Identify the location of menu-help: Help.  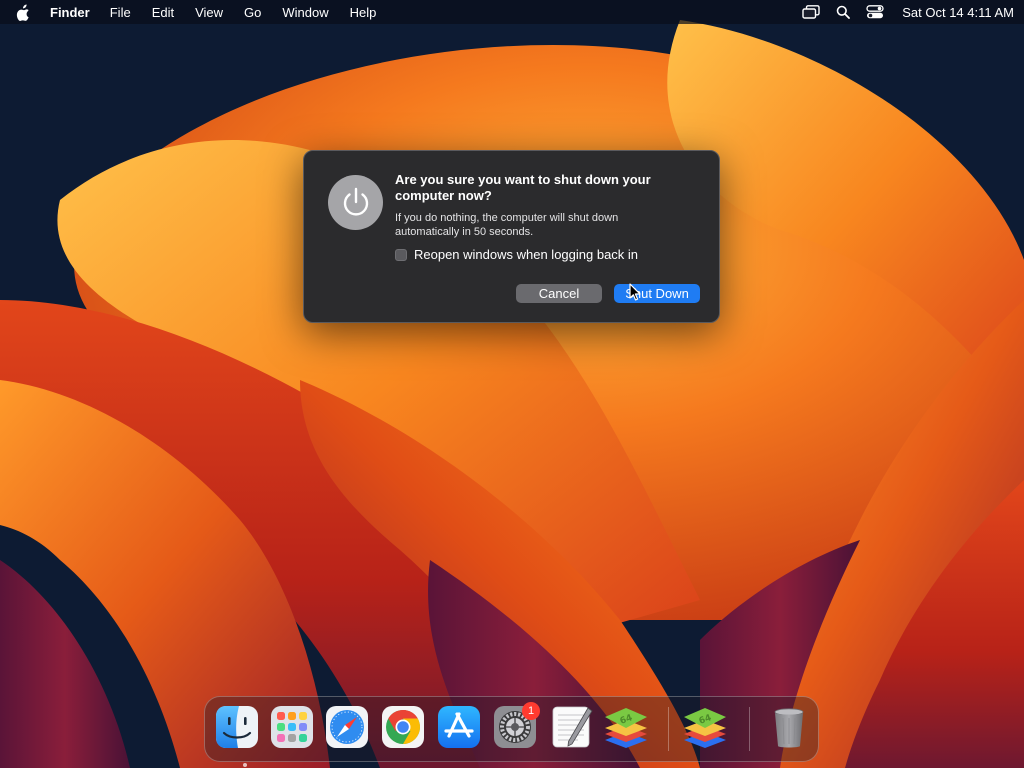
(363, 12).